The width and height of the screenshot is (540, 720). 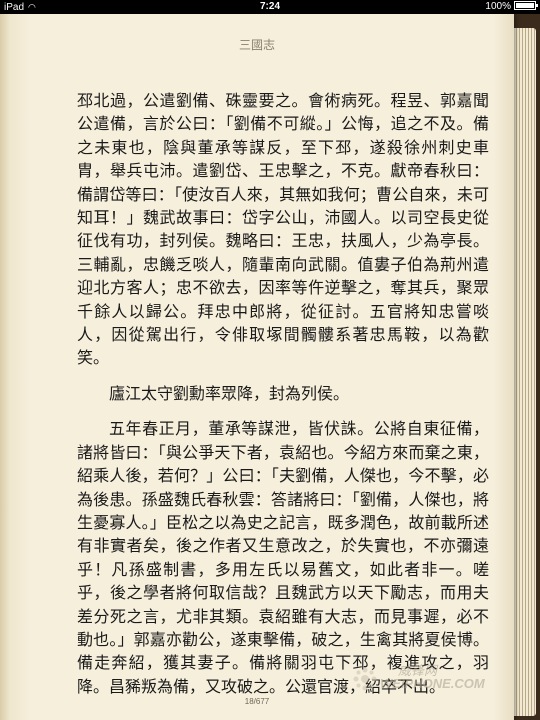 What do you see at coordinates (525, 372) in the screenshot?
I see `page-stack-edge` at bounding box center [525, 372].